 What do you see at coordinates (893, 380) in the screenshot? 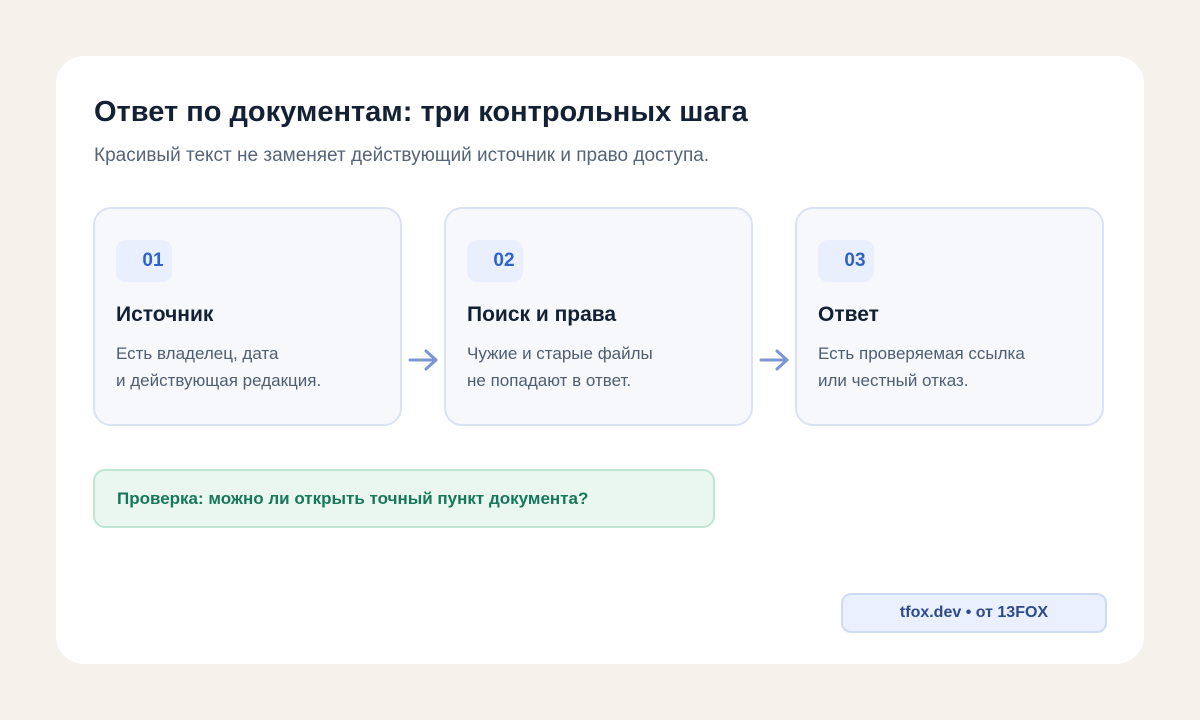
I see `step-description-line: или честный отказ.` at bounding box center [893, 380].